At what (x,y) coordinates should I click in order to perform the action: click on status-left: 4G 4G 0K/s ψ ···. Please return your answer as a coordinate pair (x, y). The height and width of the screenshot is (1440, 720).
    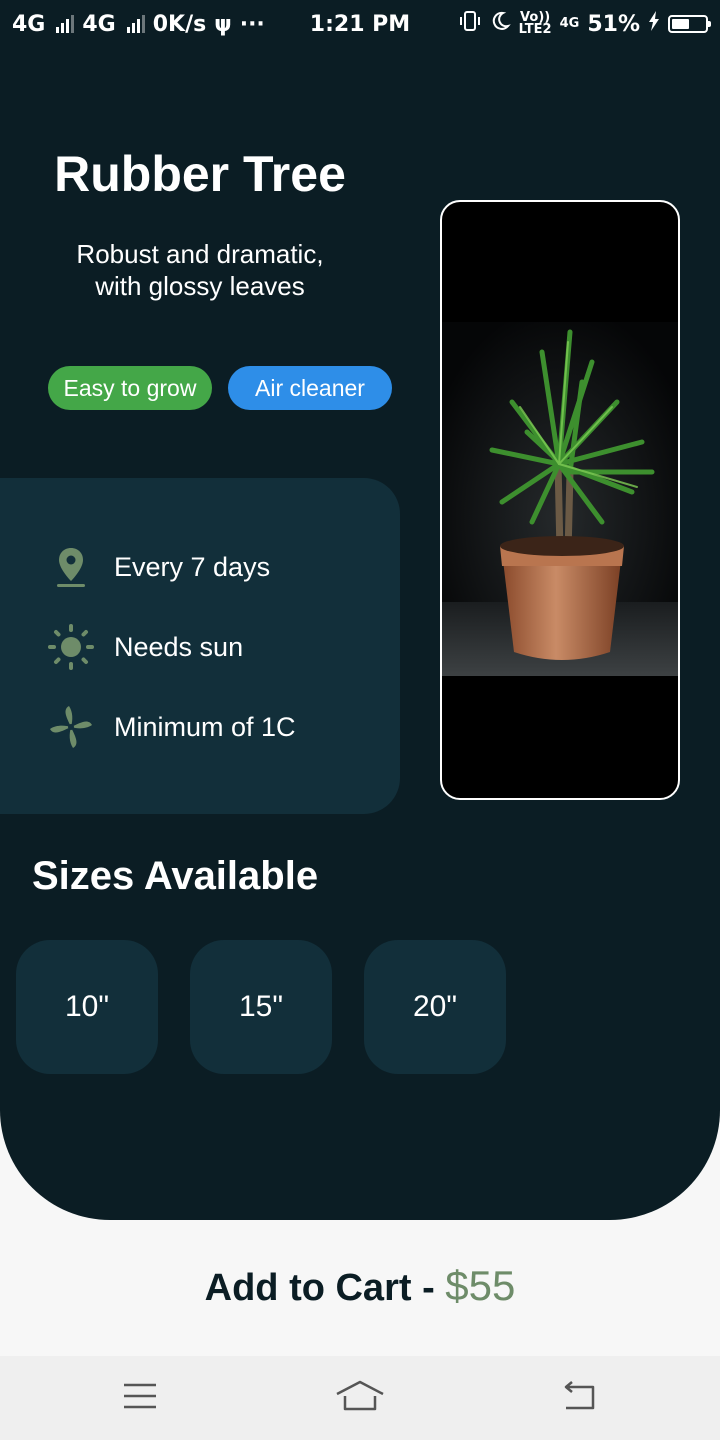
    Looking at the image, I should click on (138, 24).